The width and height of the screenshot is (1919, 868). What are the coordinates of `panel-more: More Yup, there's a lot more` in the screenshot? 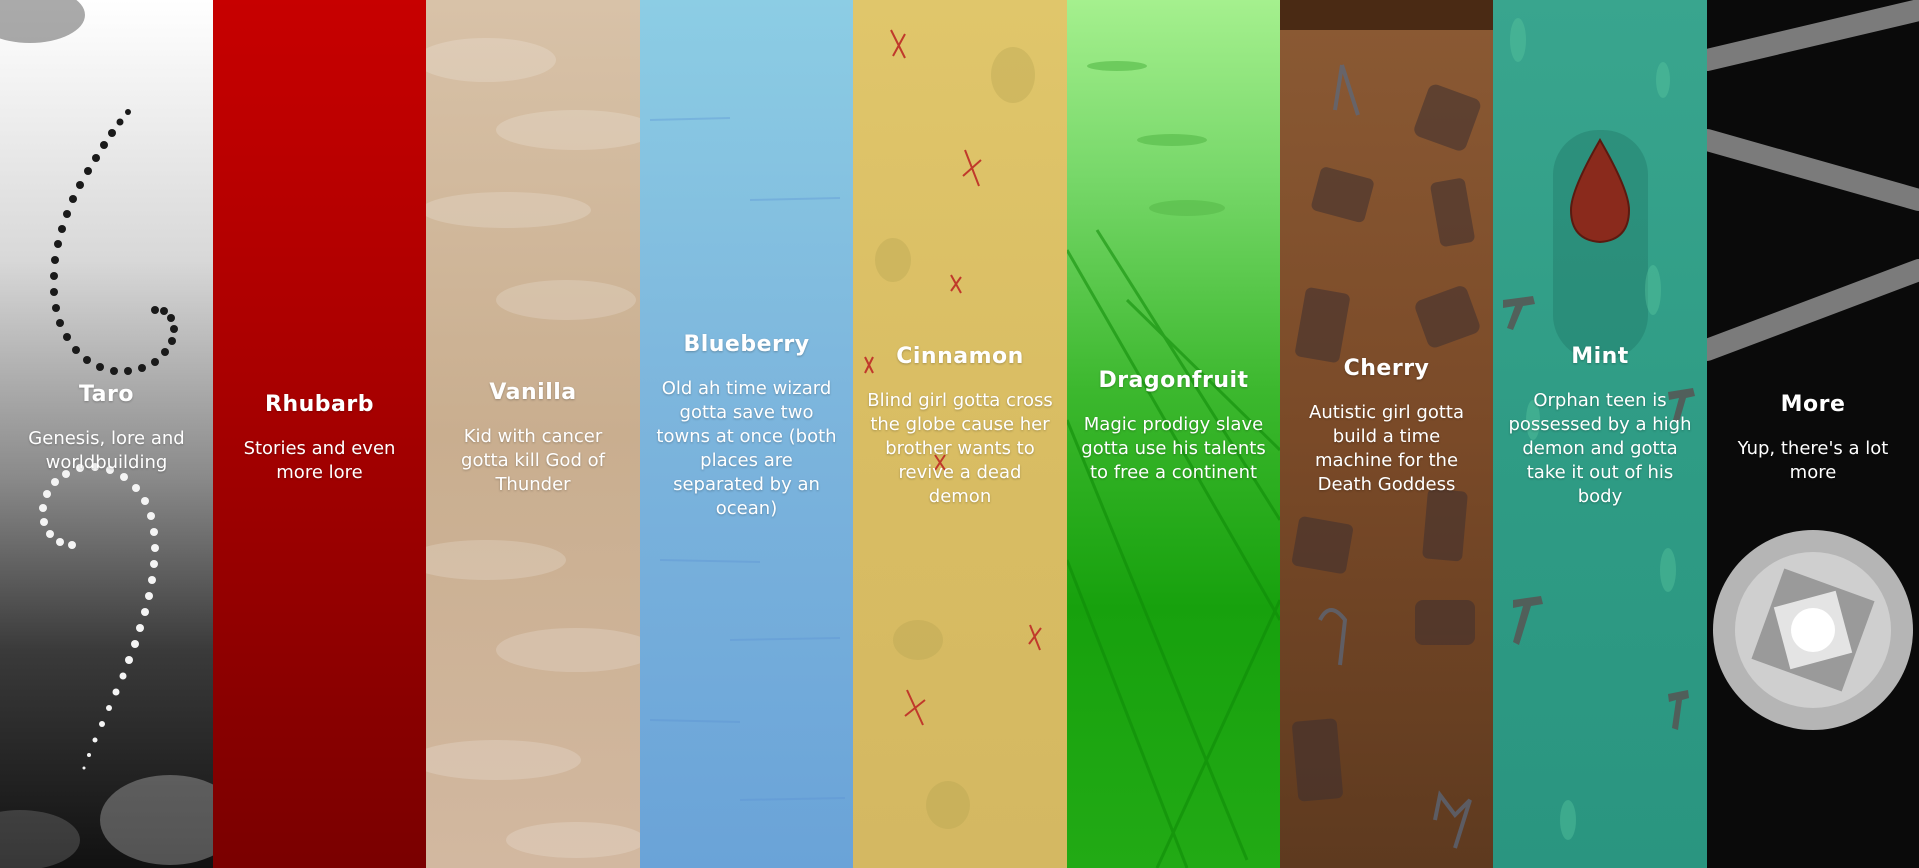 It's located at (1813, 434).